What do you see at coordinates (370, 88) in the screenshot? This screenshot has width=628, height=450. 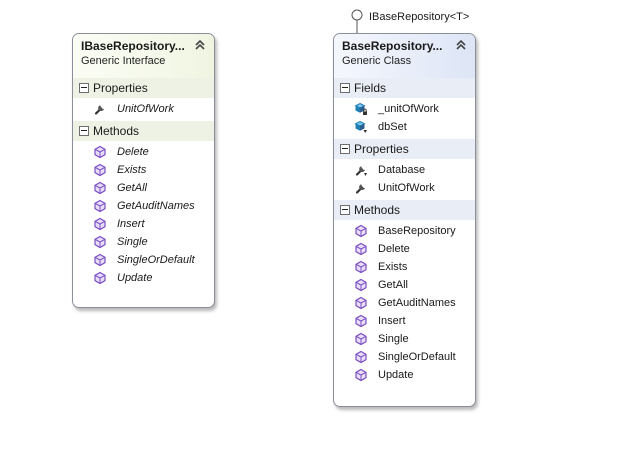 I see `section-label: Fields` at bounding box center [370, 88].